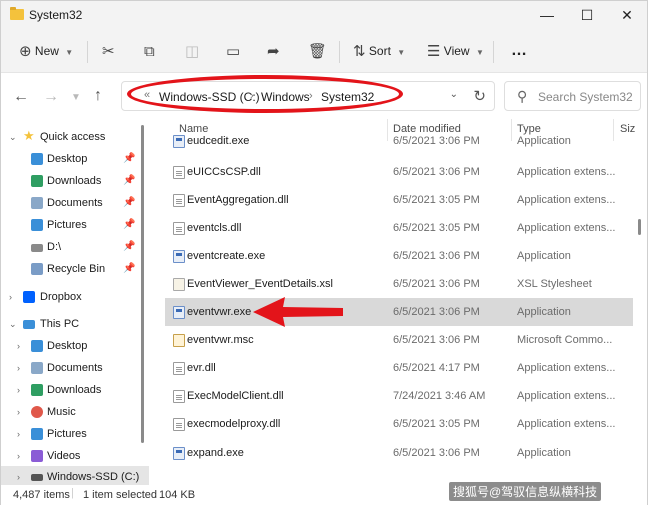 Image resolution: width=648 pixels, height=505 pixels. I want to click on paste-button: ◫, so click(192, 51).